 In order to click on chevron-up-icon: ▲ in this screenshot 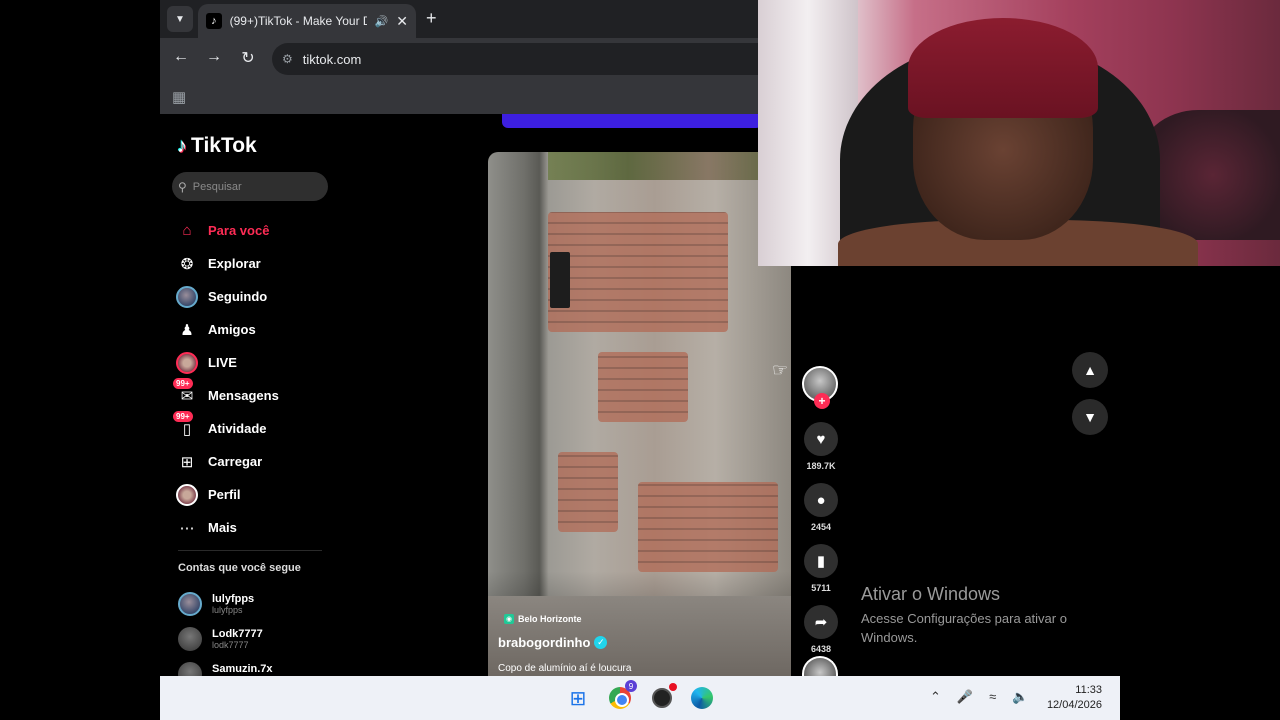, I will do `click(1090, 370)`.